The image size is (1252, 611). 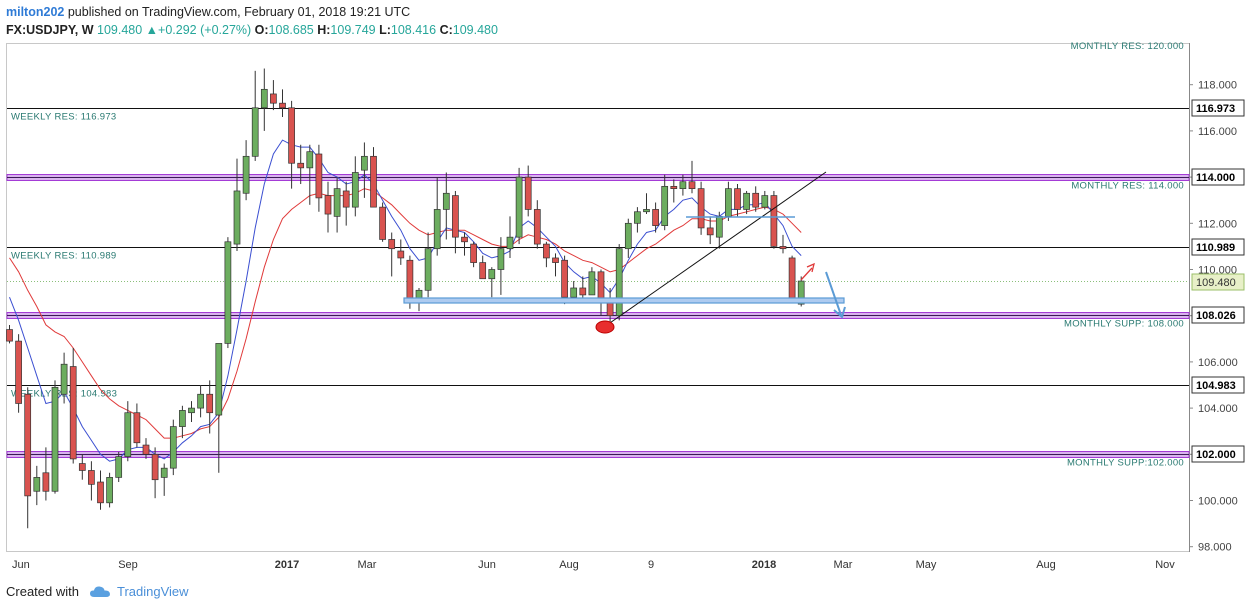 What do you see at coordinates (833, 293) in the screenshot?
I see `blue-drop-arrow` at bounding box center [833, 293].